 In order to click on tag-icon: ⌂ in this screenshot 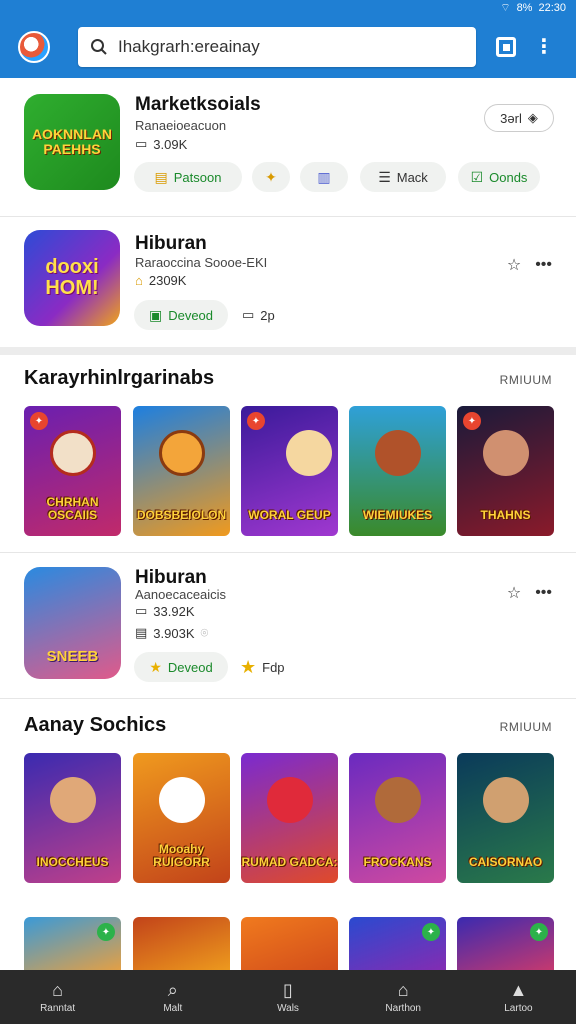, I will do `click(139, 280)`.